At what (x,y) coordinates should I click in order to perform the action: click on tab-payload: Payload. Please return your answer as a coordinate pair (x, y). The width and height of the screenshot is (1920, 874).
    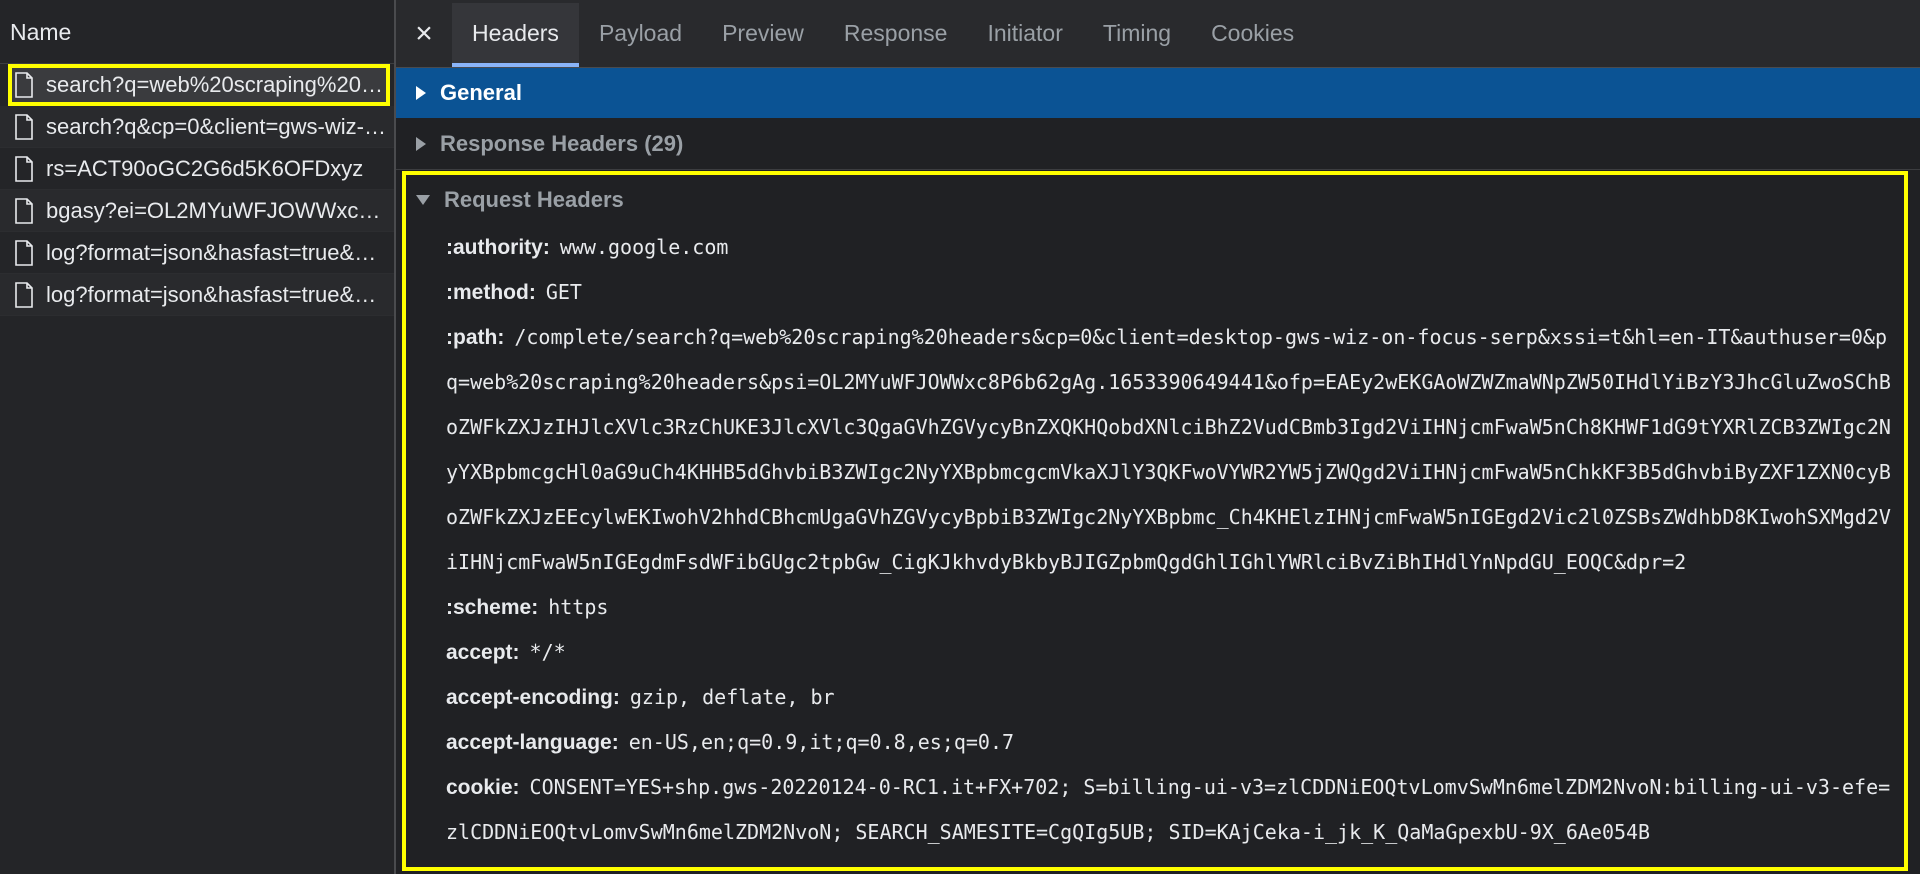
    Looking at the image, I should click on (640, 35).